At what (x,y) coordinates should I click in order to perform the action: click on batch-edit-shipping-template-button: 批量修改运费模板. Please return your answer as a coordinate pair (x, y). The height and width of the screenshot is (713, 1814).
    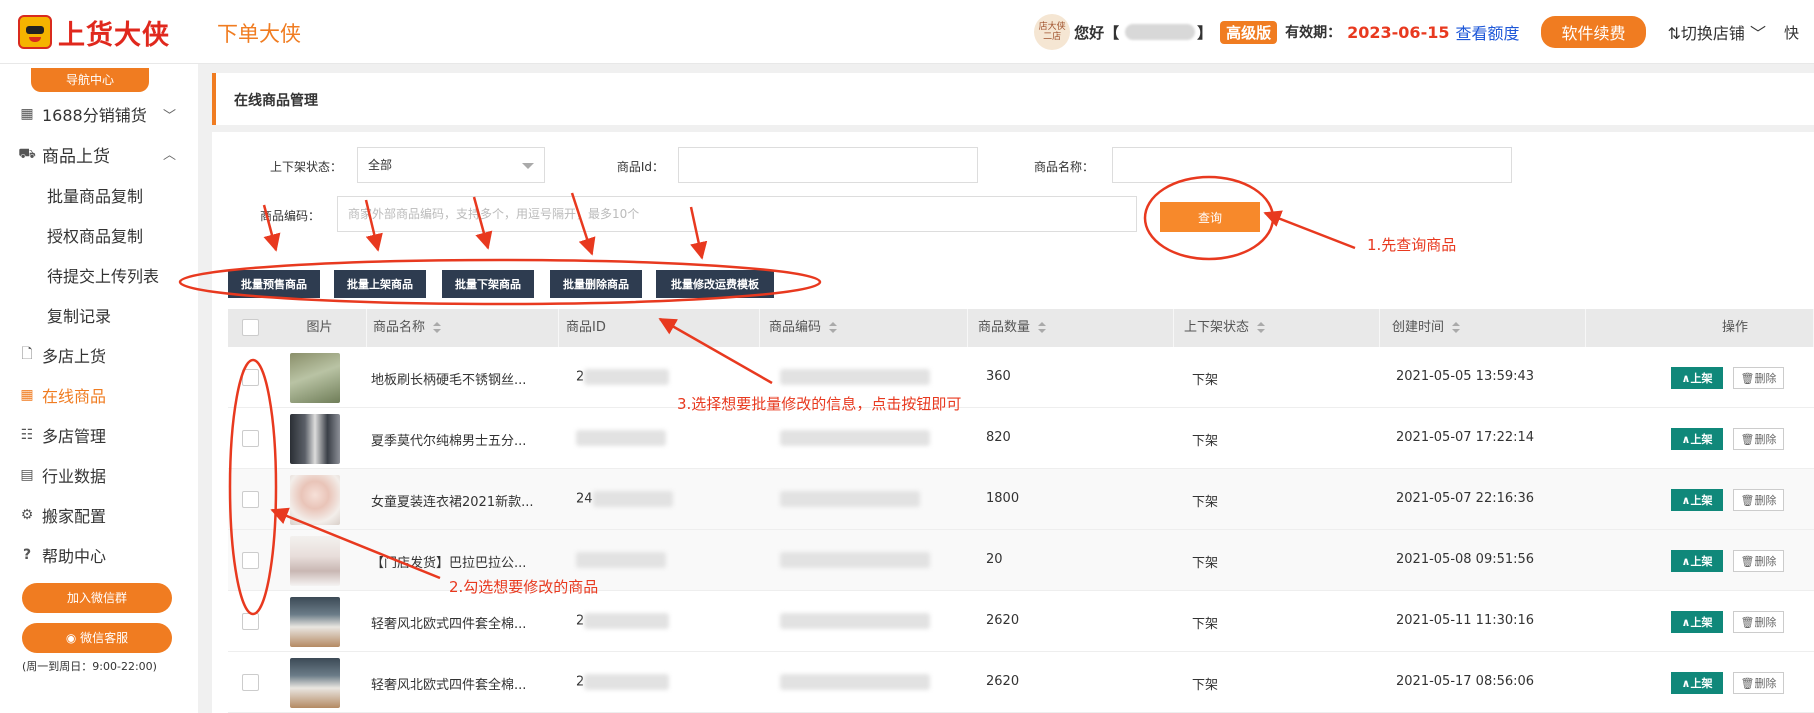
    Looking at the image, I should click on (715, 284).